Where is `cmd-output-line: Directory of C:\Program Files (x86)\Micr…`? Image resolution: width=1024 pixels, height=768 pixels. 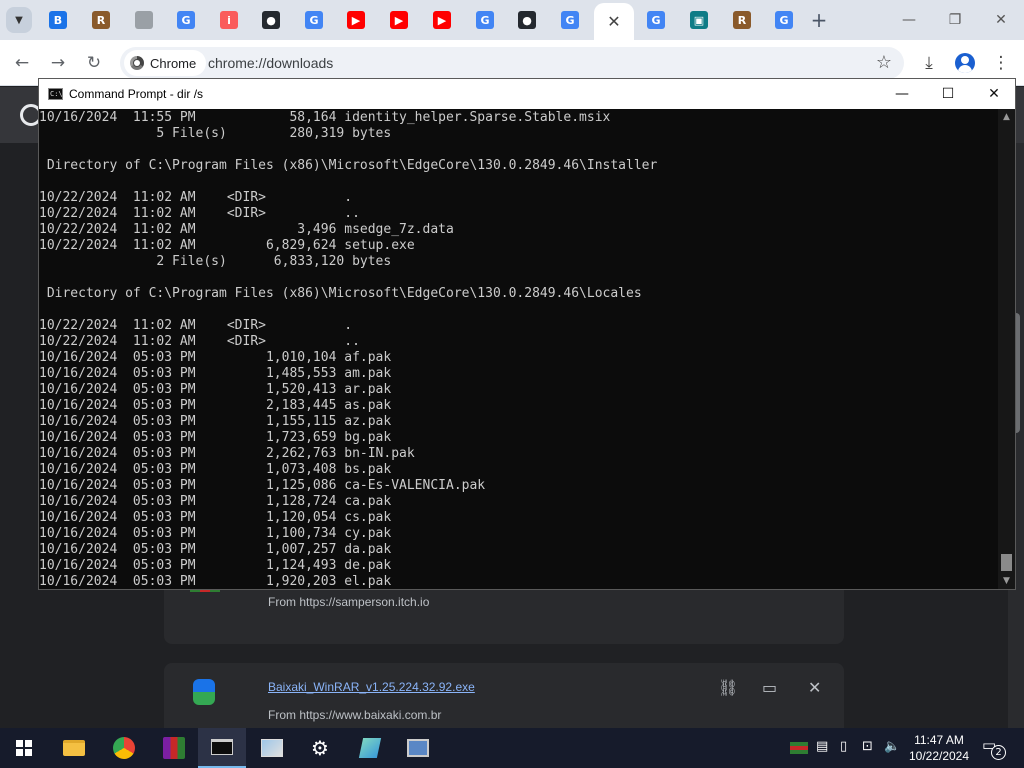 cmd-output-line: Directory of C:\Program Files (x86)\Micr… is located at coordinates (340, 293).